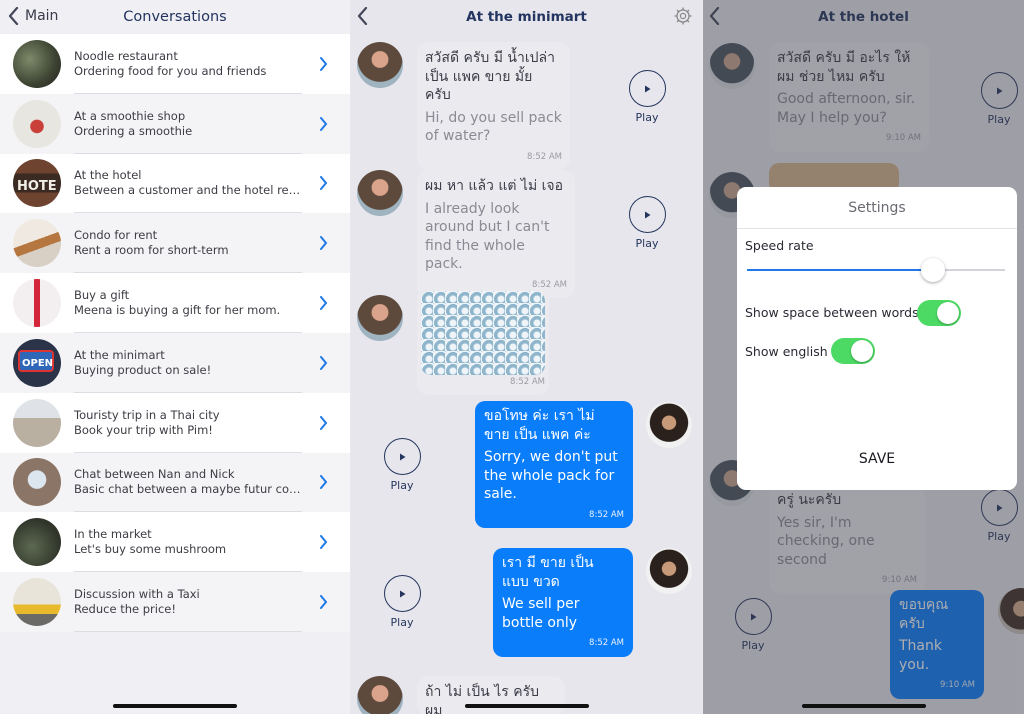 This screenshot has height=714, width=1024. Describe the element at coordinates (42, 16) in the screenshot. I see `back-label: Main` at that location.